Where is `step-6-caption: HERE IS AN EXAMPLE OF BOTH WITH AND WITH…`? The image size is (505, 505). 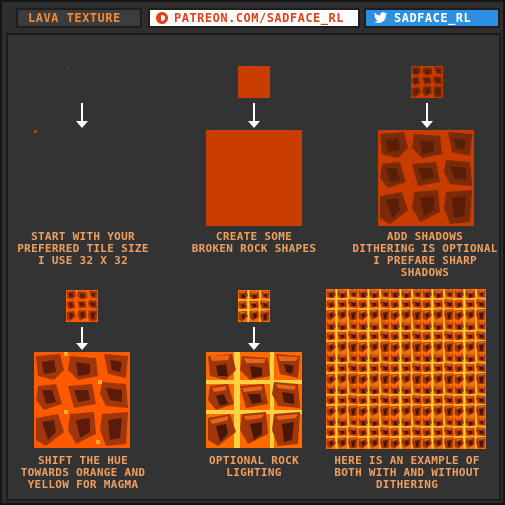 step-6-caption: HERE IS AN EXAMPLE OF BOTH WITH AND WITH… is located at coordinates (407, 472).